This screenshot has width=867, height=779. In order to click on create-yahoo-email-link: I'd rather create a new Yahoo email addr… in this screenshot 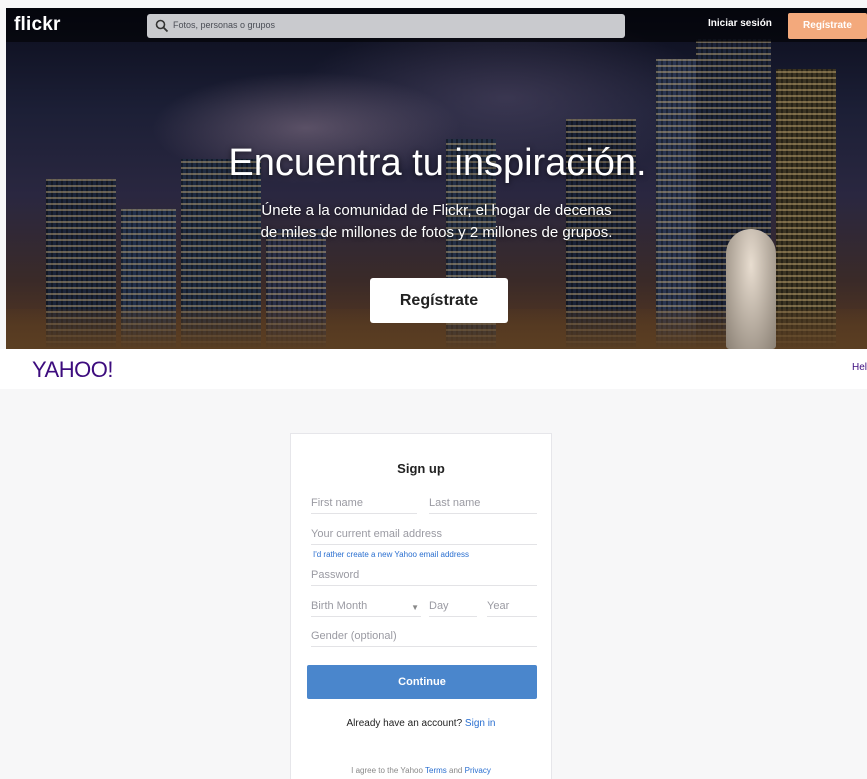, I will do `click(391, 554)`.